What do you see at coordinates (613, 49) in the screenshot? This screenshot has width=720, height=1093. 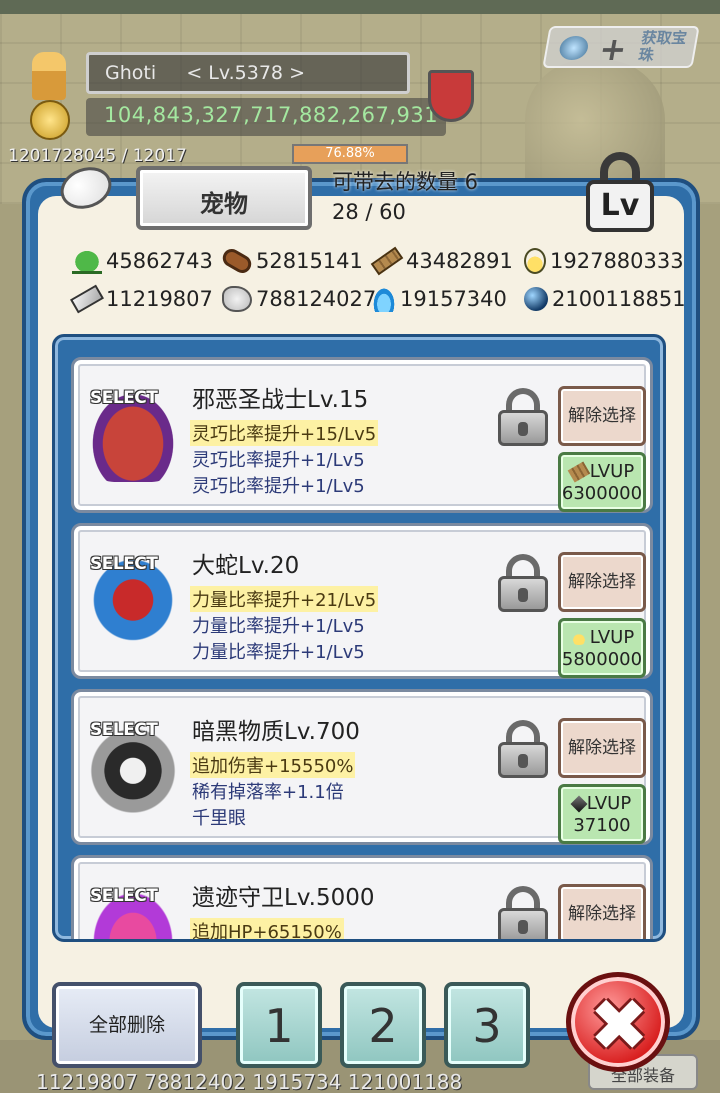 I see `plus-icon: +` at bounding box center [613, 49].